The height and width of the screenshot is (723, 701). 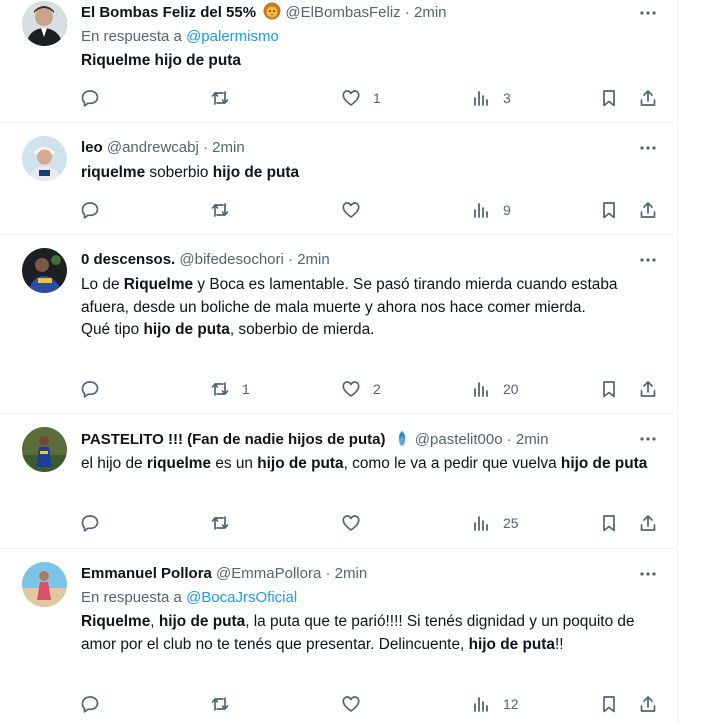 What do you see at coordinates (146, 573) in the screenshot?
I see `display-name: Emmanuel Pollora` at bounding box center [146, 573].